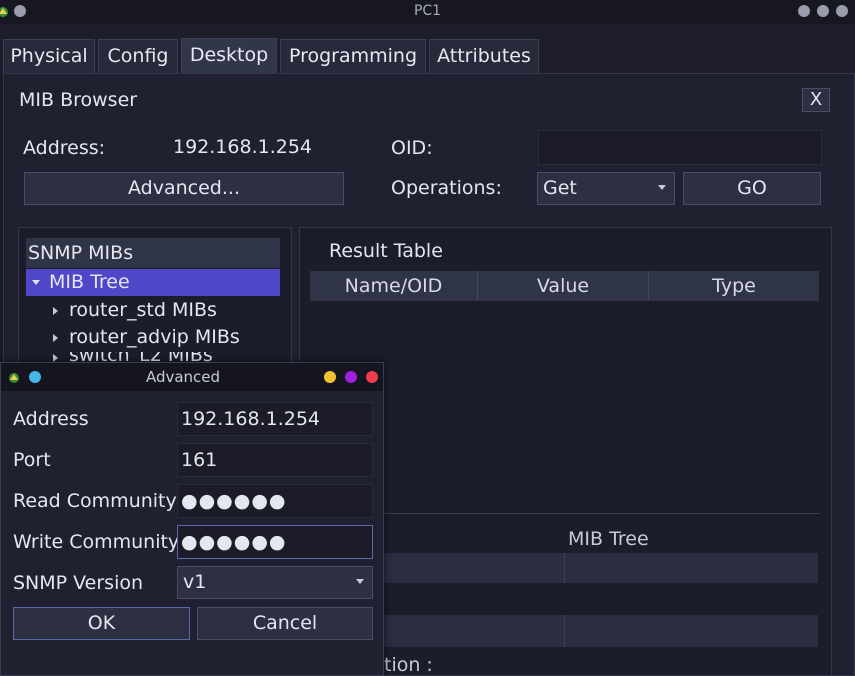 Image resolution: width=855 pixels, height=676 pixels. Describe the element at coordinates (95, 501) in the screenshot. I see `read-community-label: Read Community` at that location.